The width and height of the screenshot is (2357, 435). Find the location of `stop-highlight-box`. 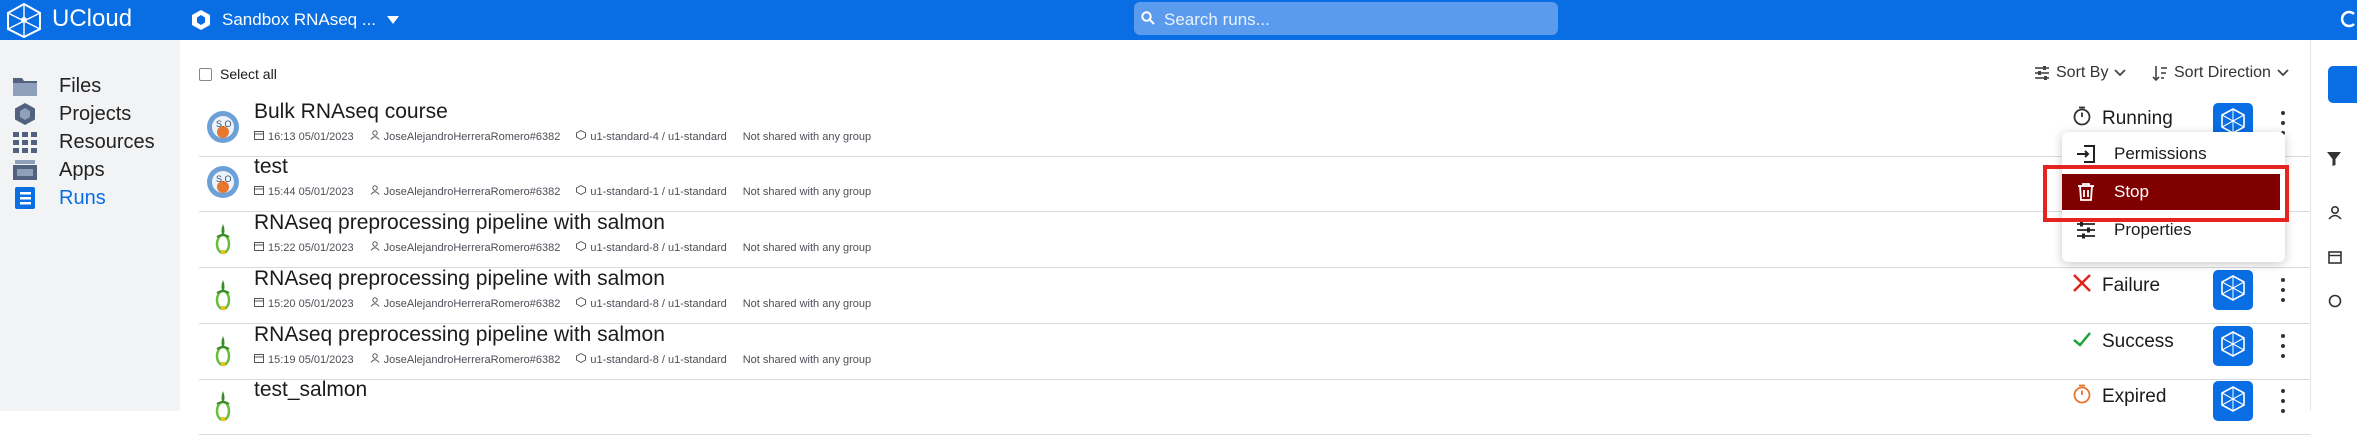

stop-highlight-box is located at coordinates (2166, 193).